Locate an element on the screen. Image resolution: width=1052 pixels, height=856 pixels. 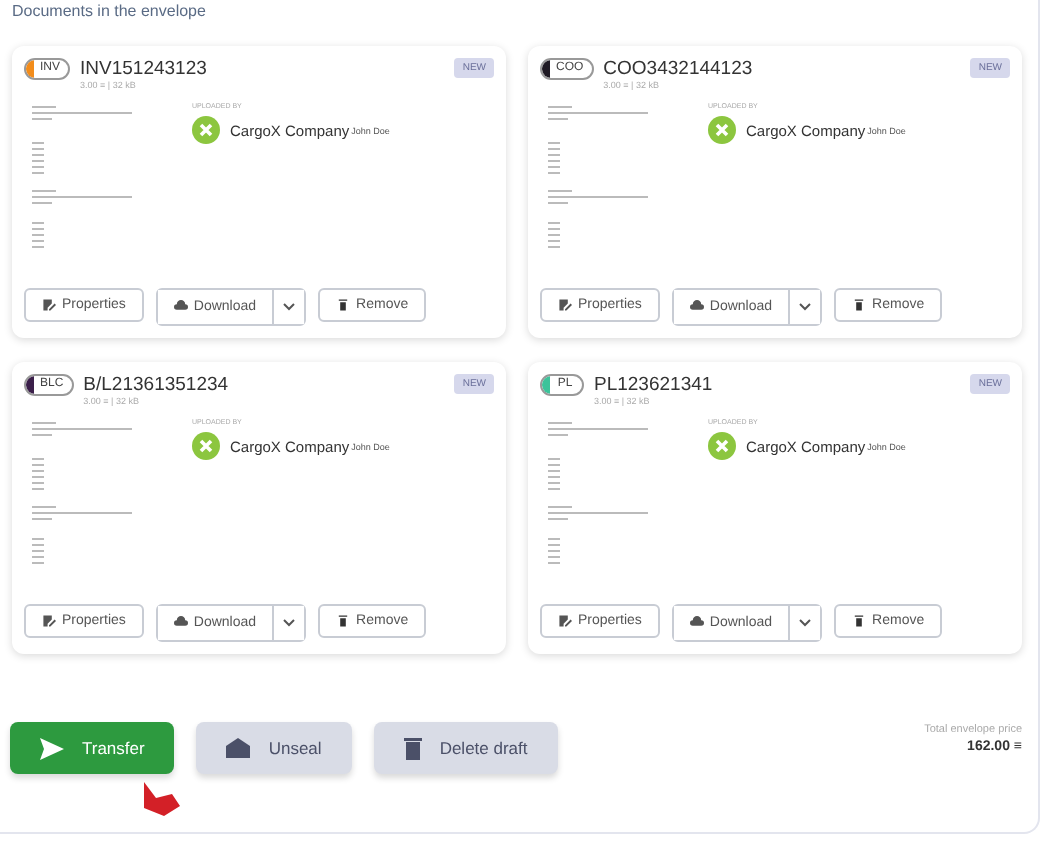
document-title: B/L21361351234 is located at coordinates (157, 385).